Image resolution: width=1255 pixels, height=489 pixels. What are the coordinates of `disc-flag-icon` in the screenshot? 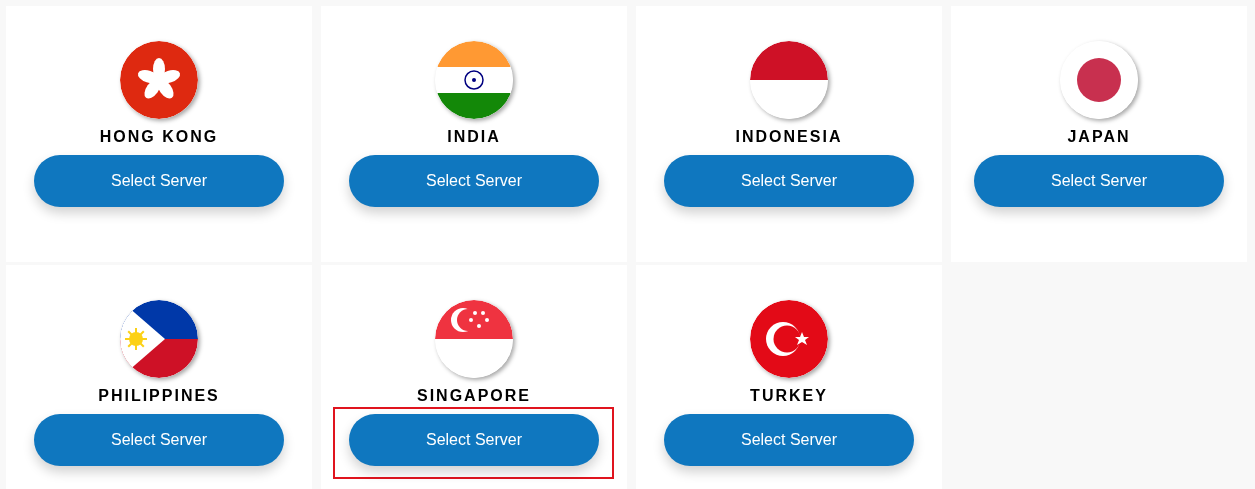 It's located at (1099, 80).